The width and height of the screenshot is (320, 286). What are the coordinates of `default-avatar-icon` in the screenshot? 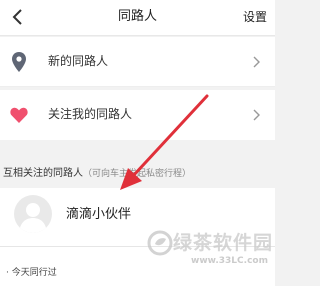 It's located at (33, 218).